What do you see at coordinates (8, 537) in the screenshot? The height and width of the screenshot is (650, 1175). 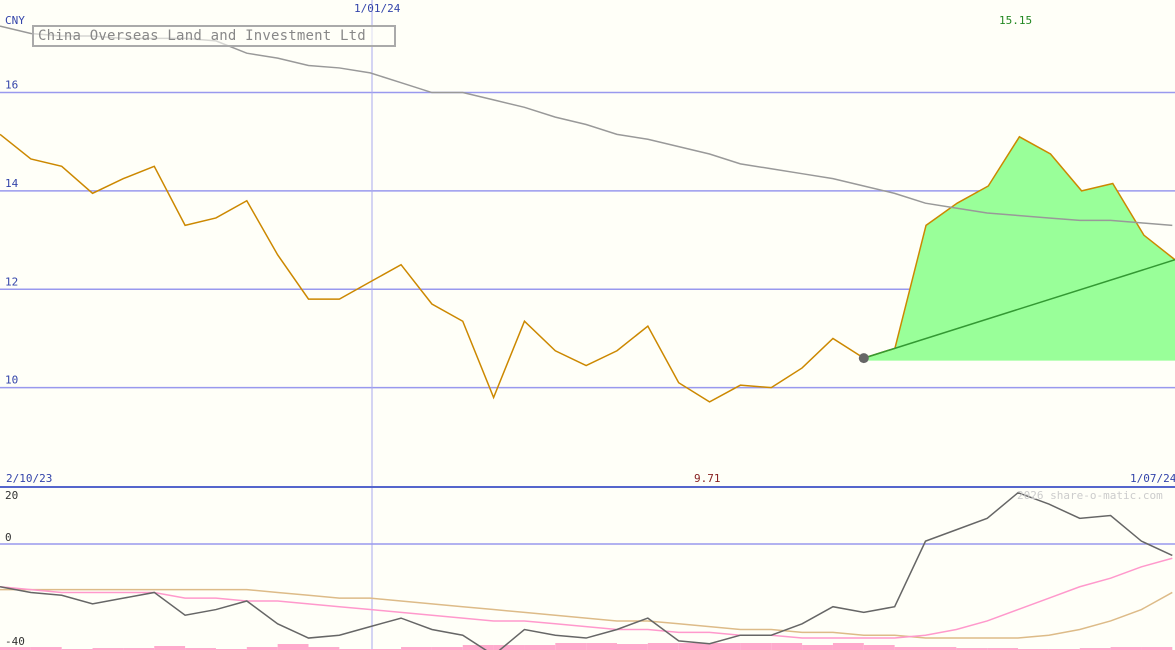 I see `lower-y-tick-label: 0` at bounding box center [8, 537].